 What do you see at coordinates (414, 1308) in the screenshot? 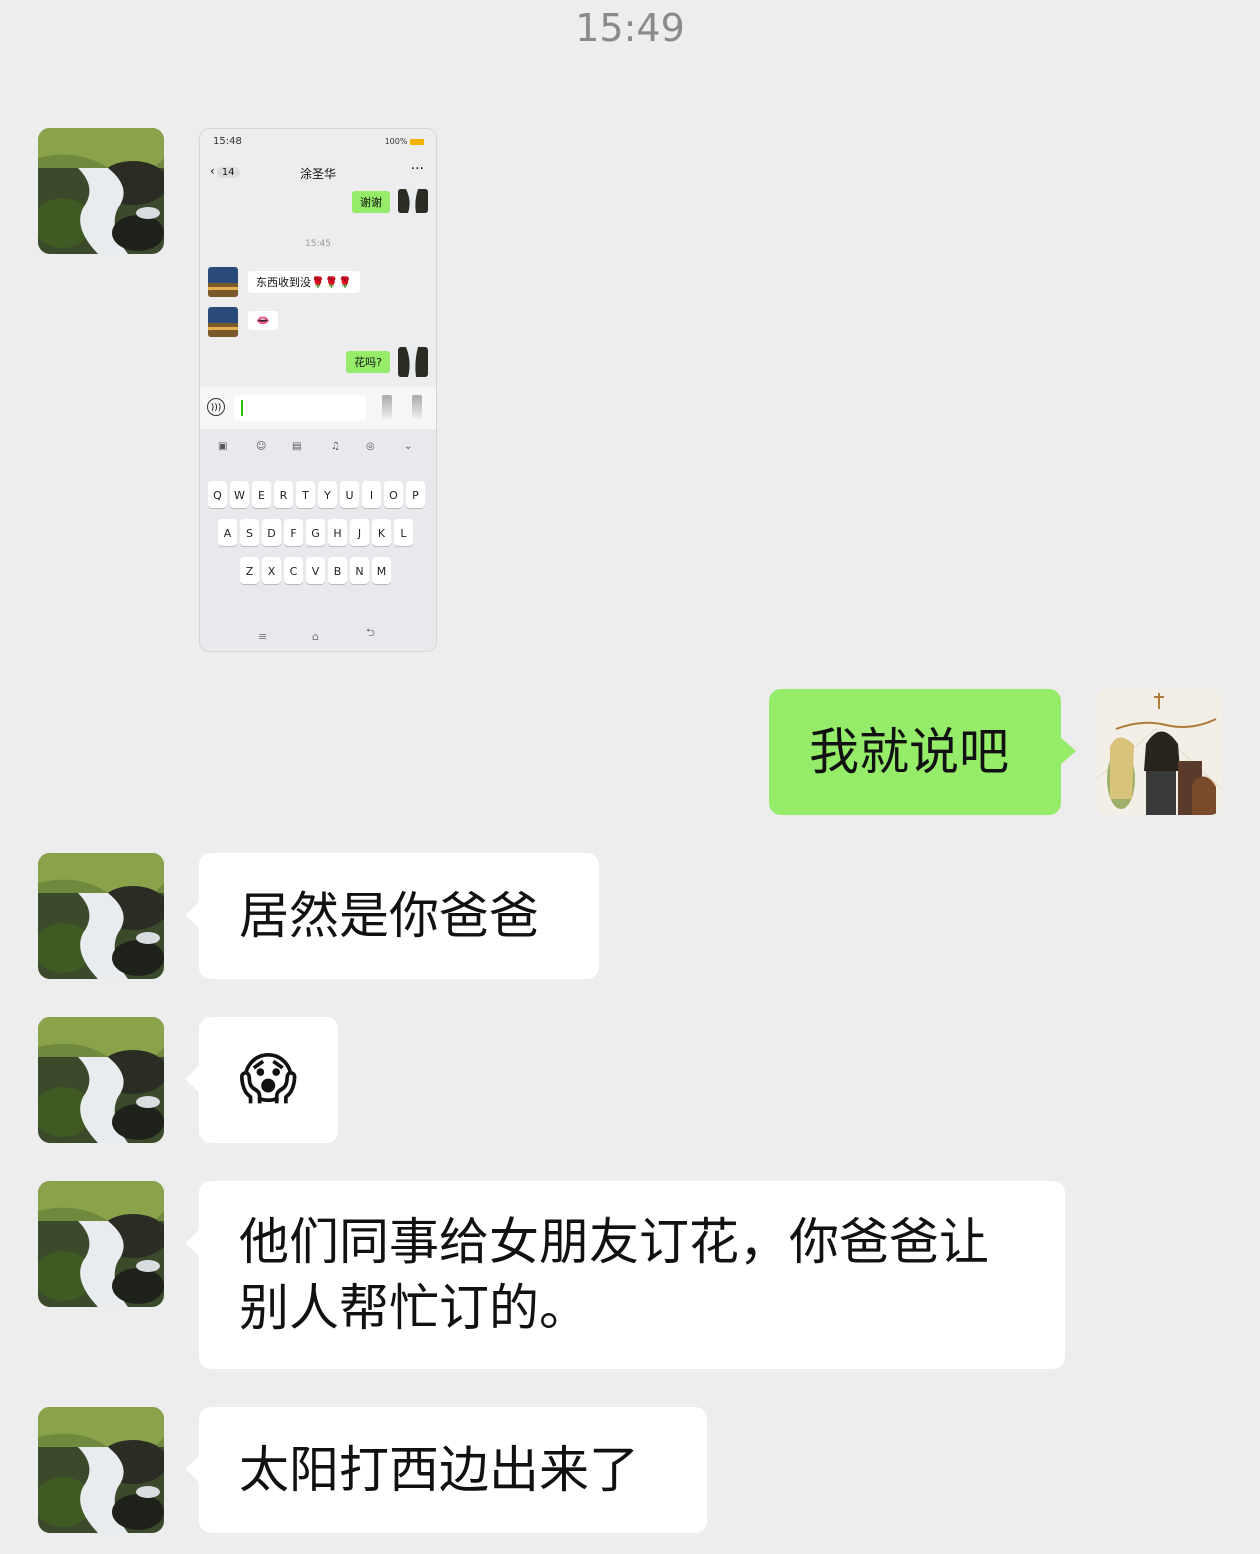
I see `message-text-line: 别人帮忙订的。` at bounding box center [414, 1308].